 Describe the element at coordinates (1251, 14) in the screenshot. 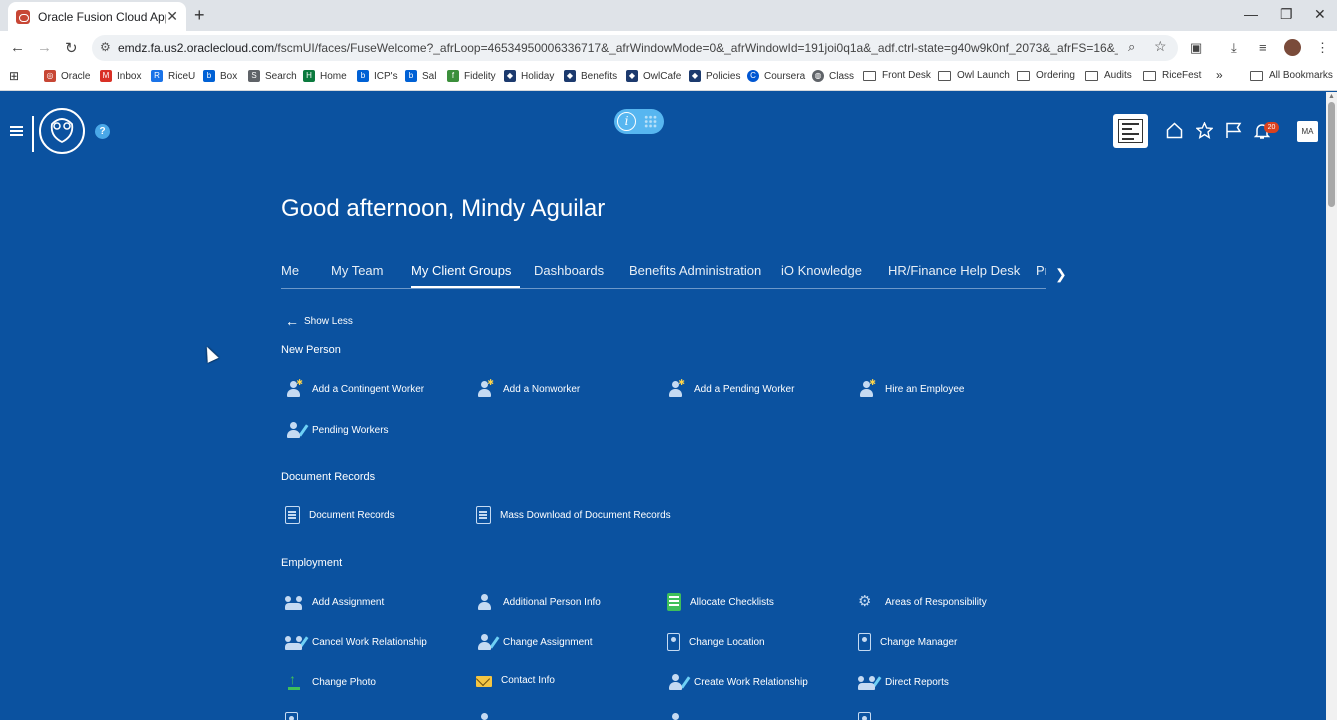

I see `minimize-icon: —` at that location.